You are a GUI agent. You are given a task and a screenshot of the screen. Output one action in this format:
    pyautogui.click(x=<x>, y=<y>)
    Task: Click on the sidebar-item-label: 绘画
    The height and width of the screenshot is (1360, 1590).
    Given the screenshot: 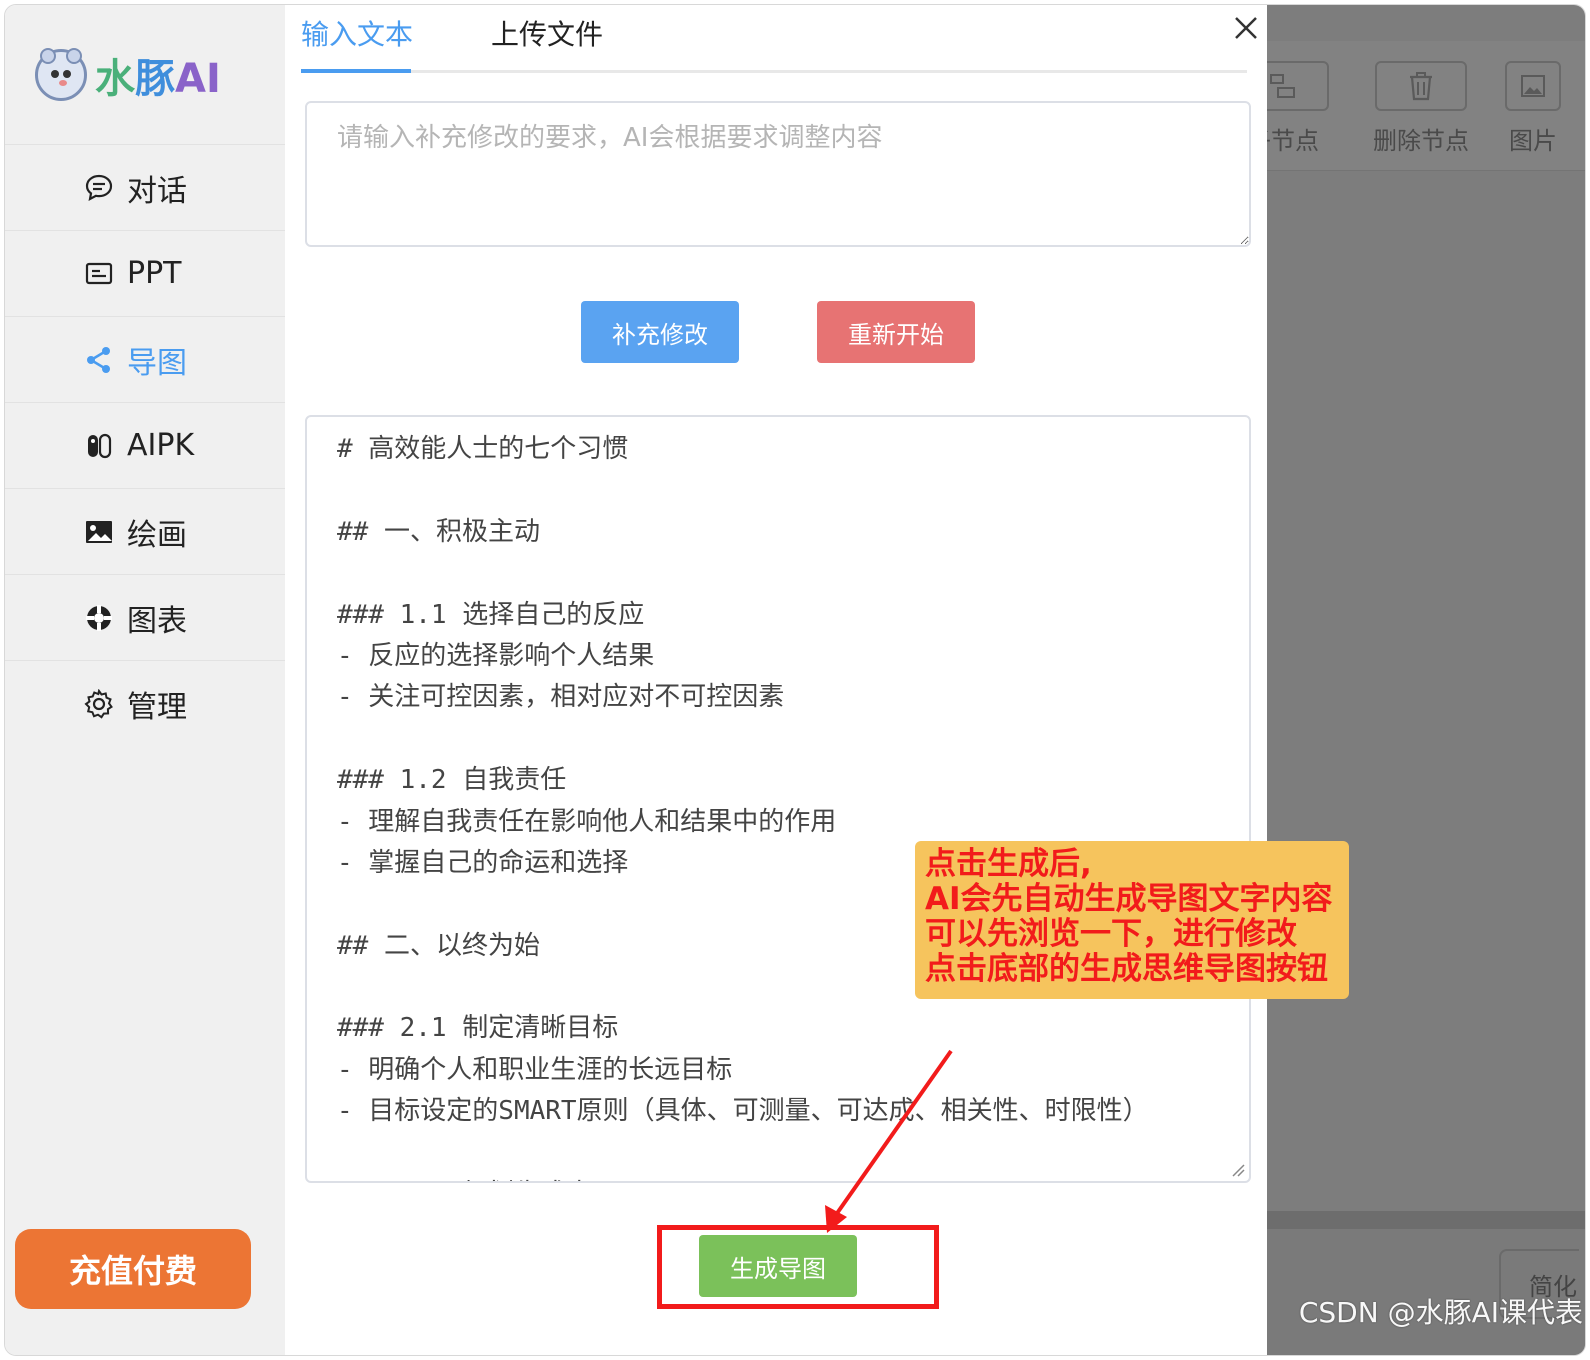 What is the action you would take?
    pyautogui.click(x=157, y=535)
    